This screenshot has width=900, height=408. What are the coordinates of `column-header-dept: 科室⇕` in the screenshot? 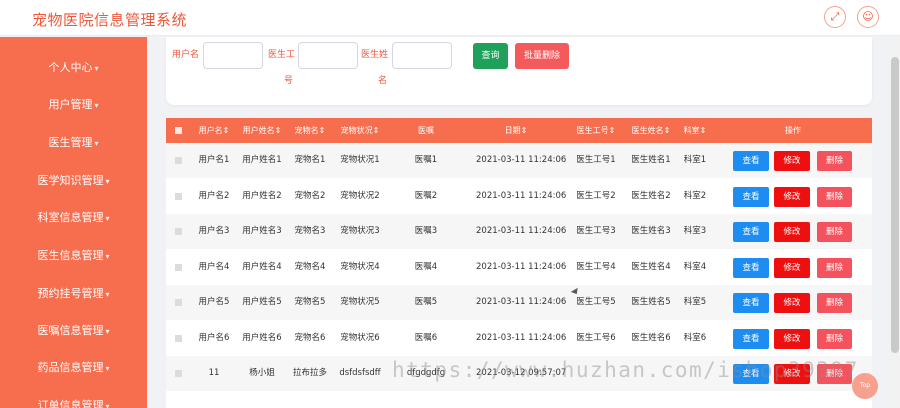 It's located at (695, 130).